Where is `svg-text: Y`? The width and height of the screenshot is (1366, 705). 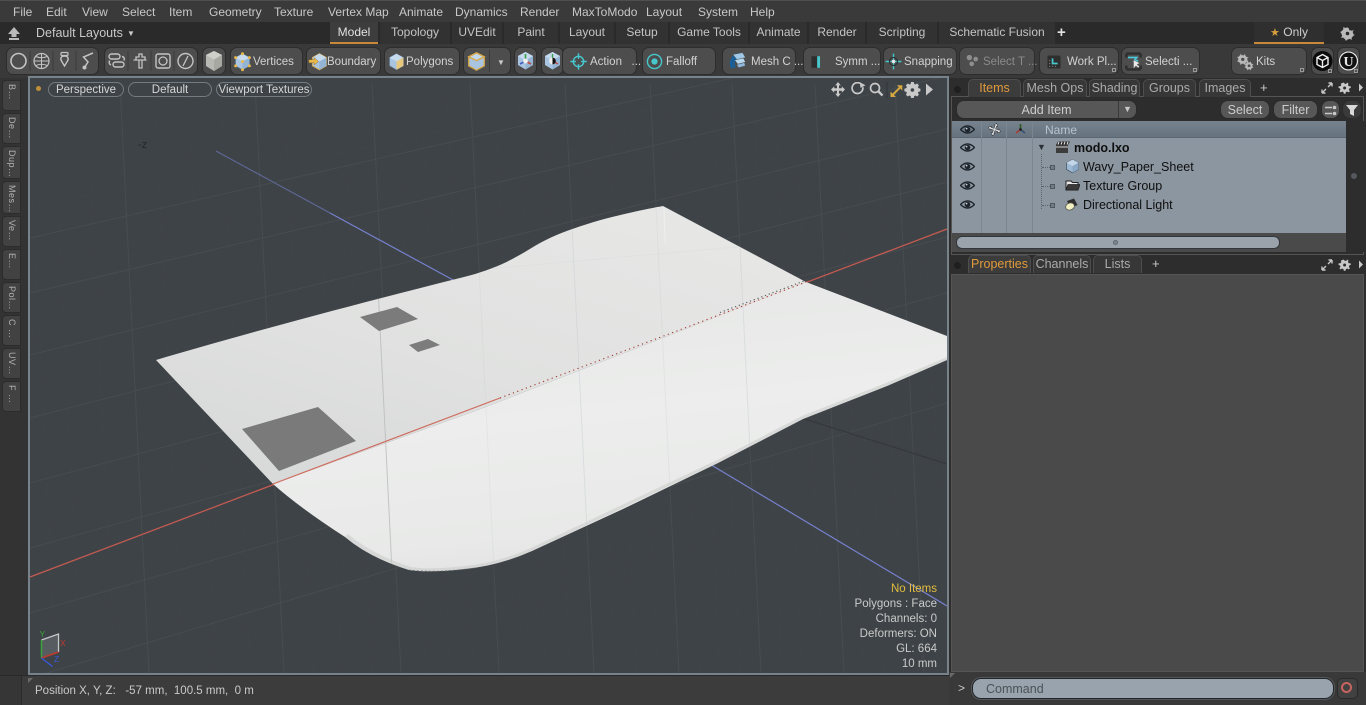
svg-text: Y is located at coordinates (43, 634).